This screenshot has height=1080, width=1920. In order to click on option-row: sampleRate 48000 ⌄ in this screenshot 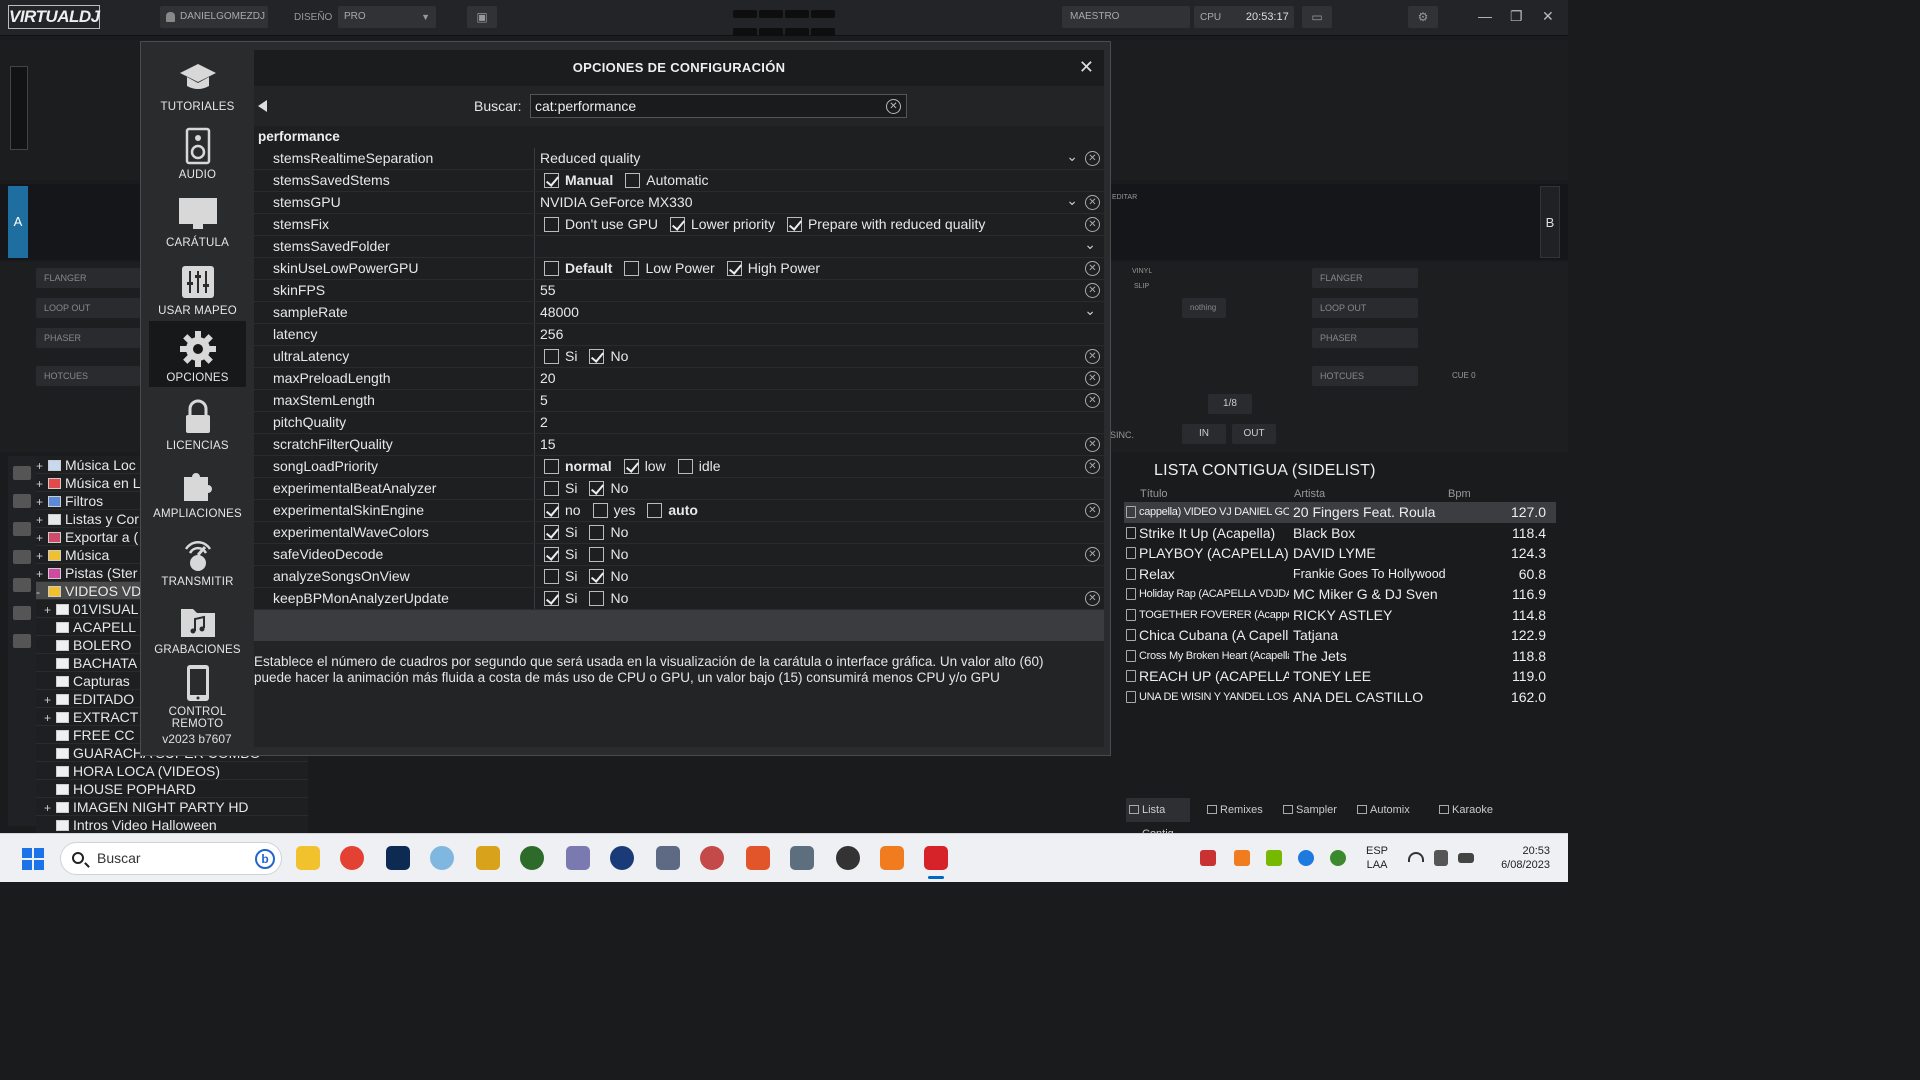, I will do `click(679, 313)`.